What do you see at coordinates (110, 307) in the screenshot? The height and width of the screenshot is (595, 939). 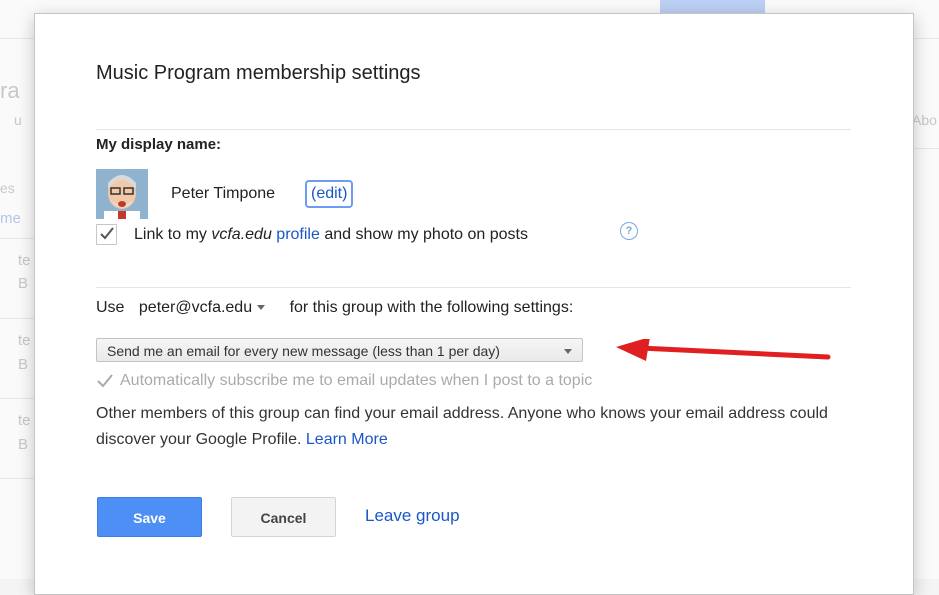 I see `use-label: Use` at bounding box center [110, 307].